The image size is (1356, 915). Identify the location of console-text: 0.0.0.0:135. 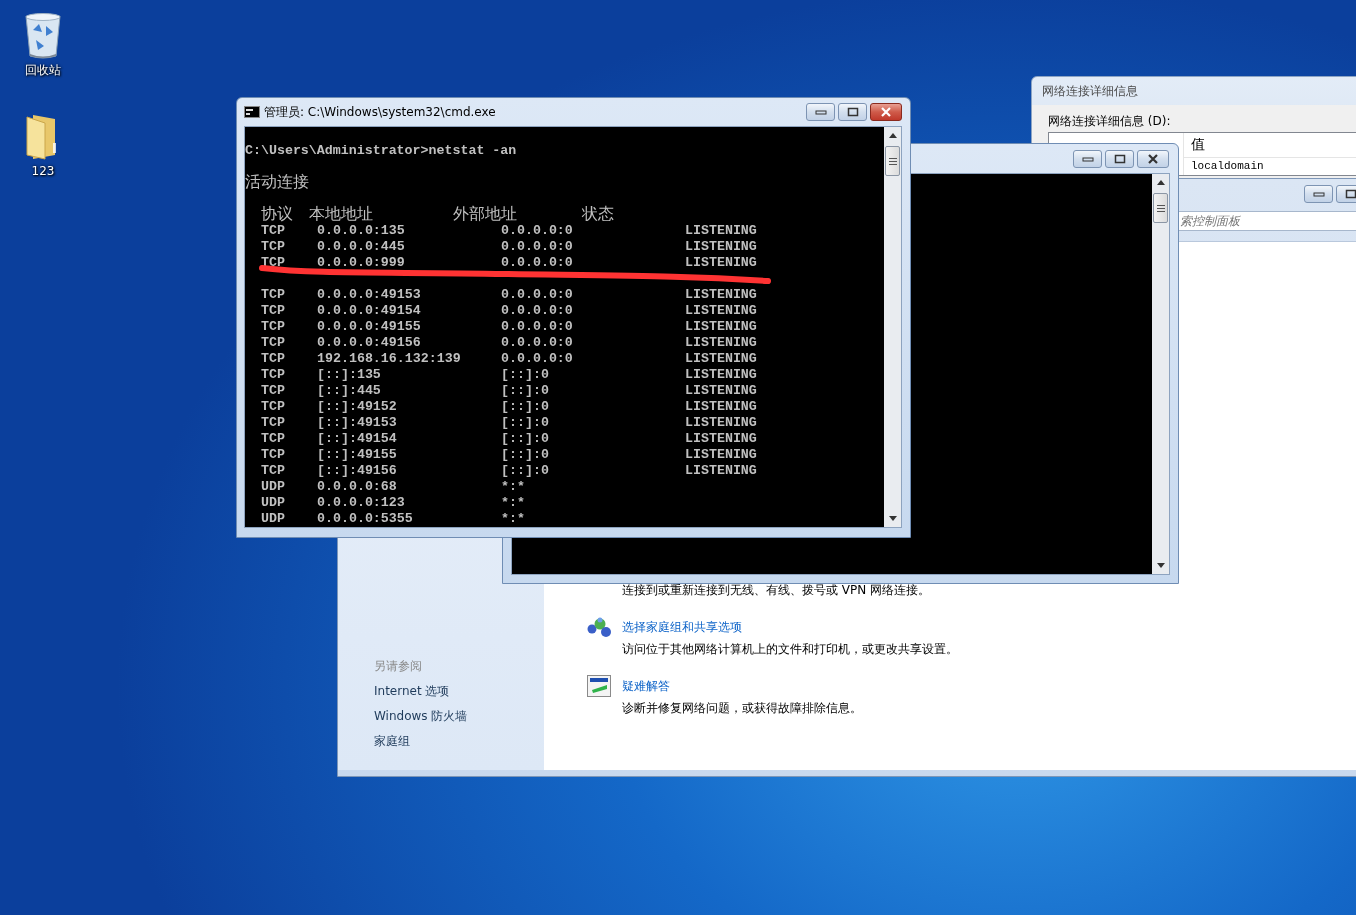
(361, 231).